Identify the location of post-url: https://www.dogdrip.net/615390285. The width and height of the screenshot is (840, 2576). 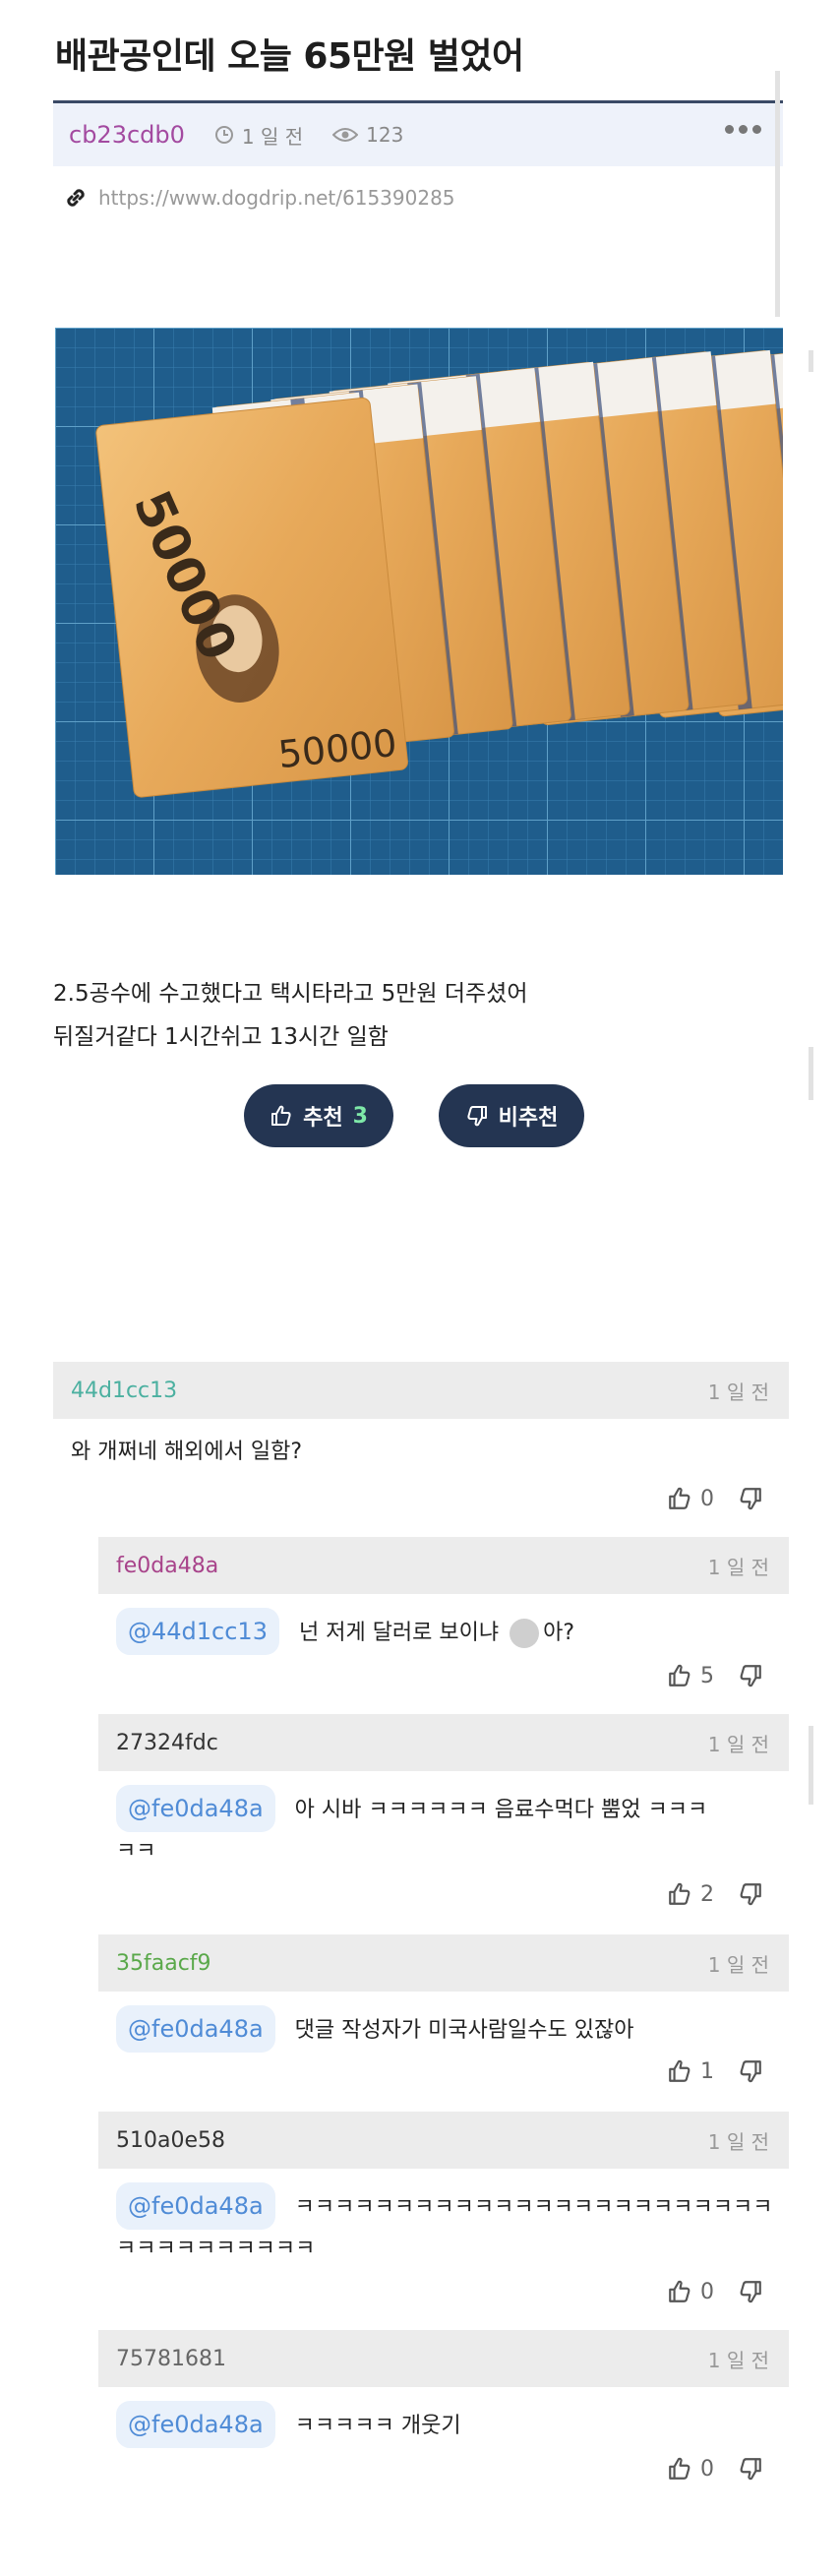
(276, 198).